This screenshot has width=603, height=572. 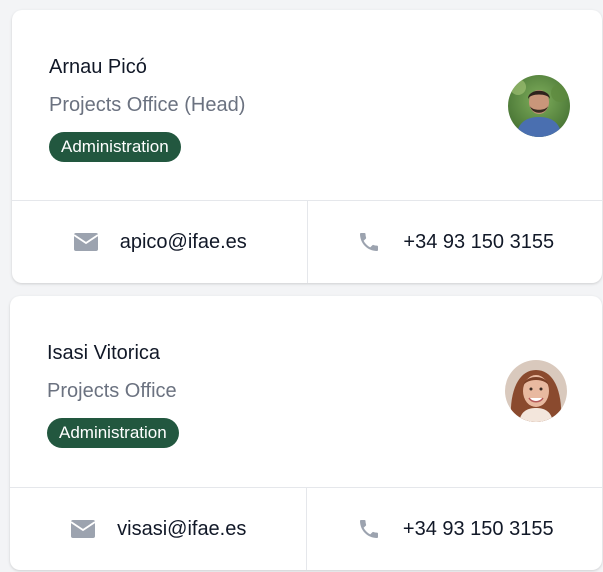 I want to click on avatar-photo-female, so click(x=536, y=391).